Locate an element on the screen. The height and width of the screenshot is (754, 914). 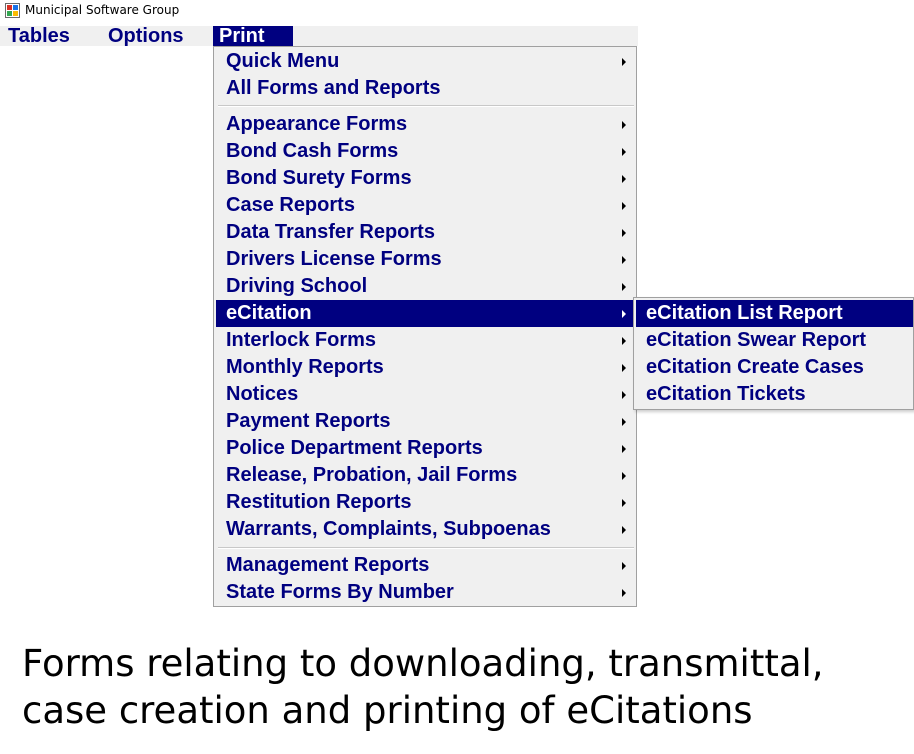
menu-item-label: Driving School is located at coordinates (297, 286).